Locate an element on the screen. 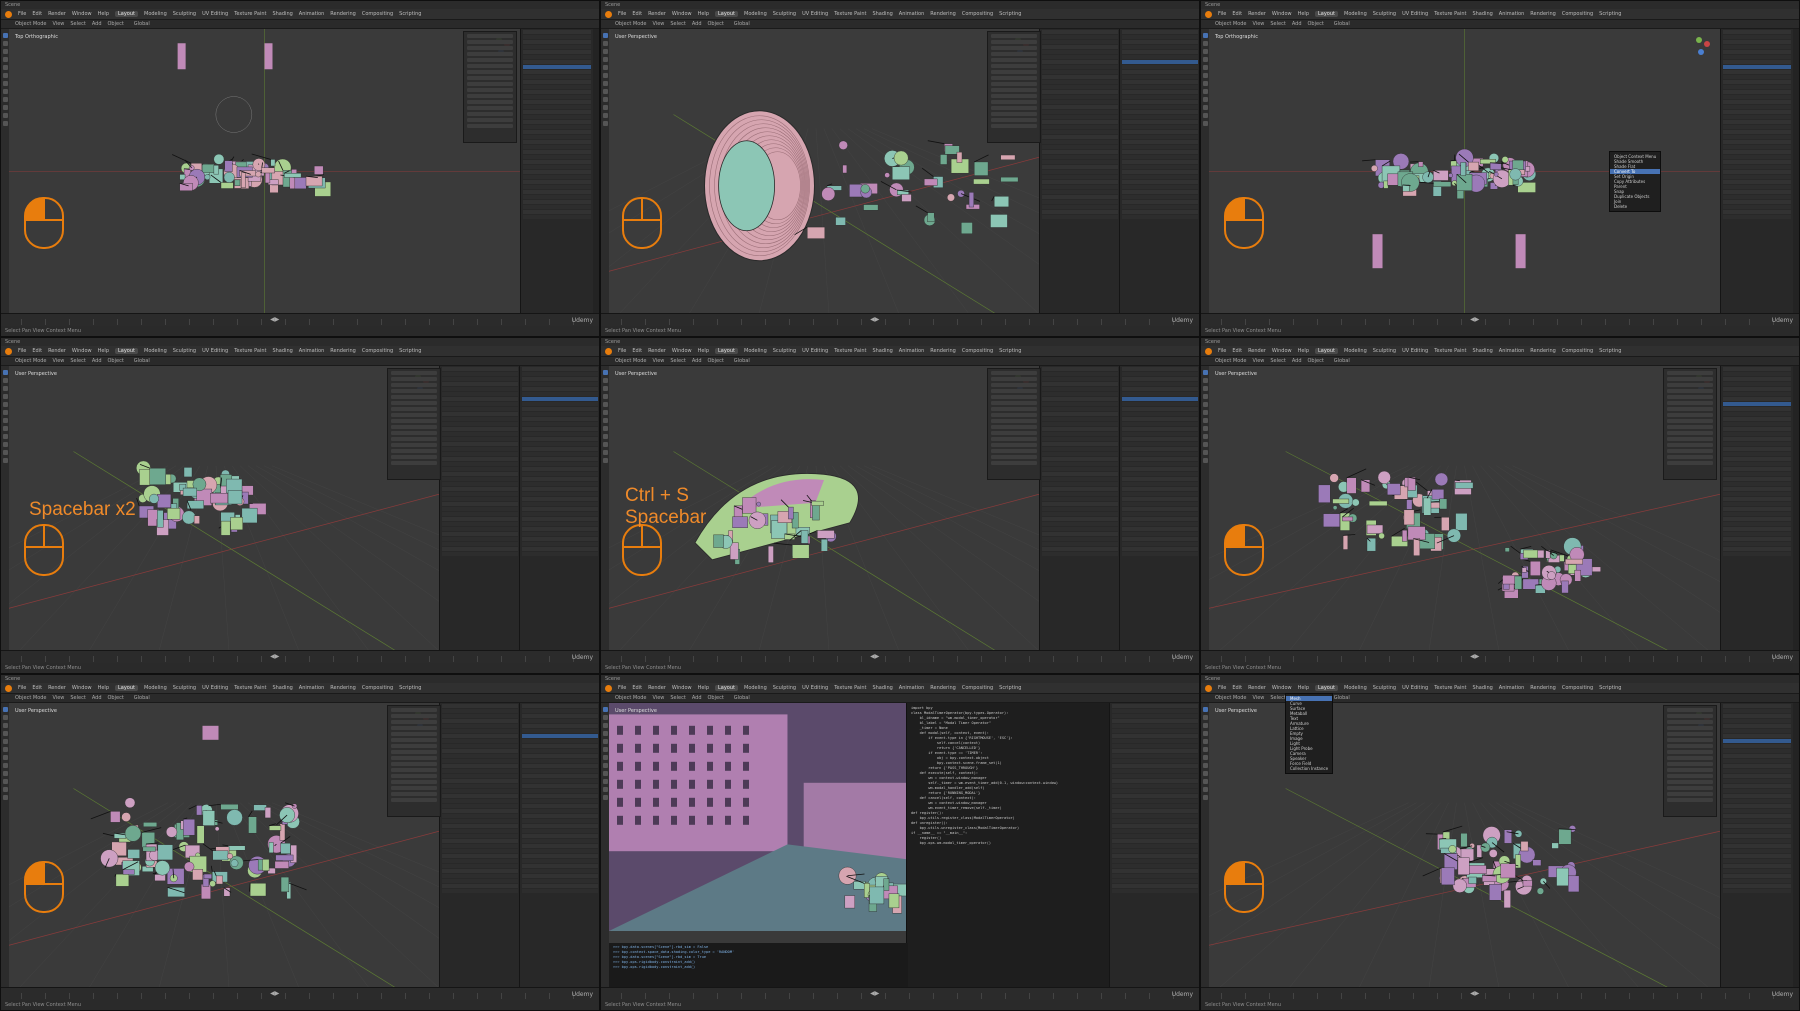  editor-menu-select: Select is located at coordinates (677, 698).